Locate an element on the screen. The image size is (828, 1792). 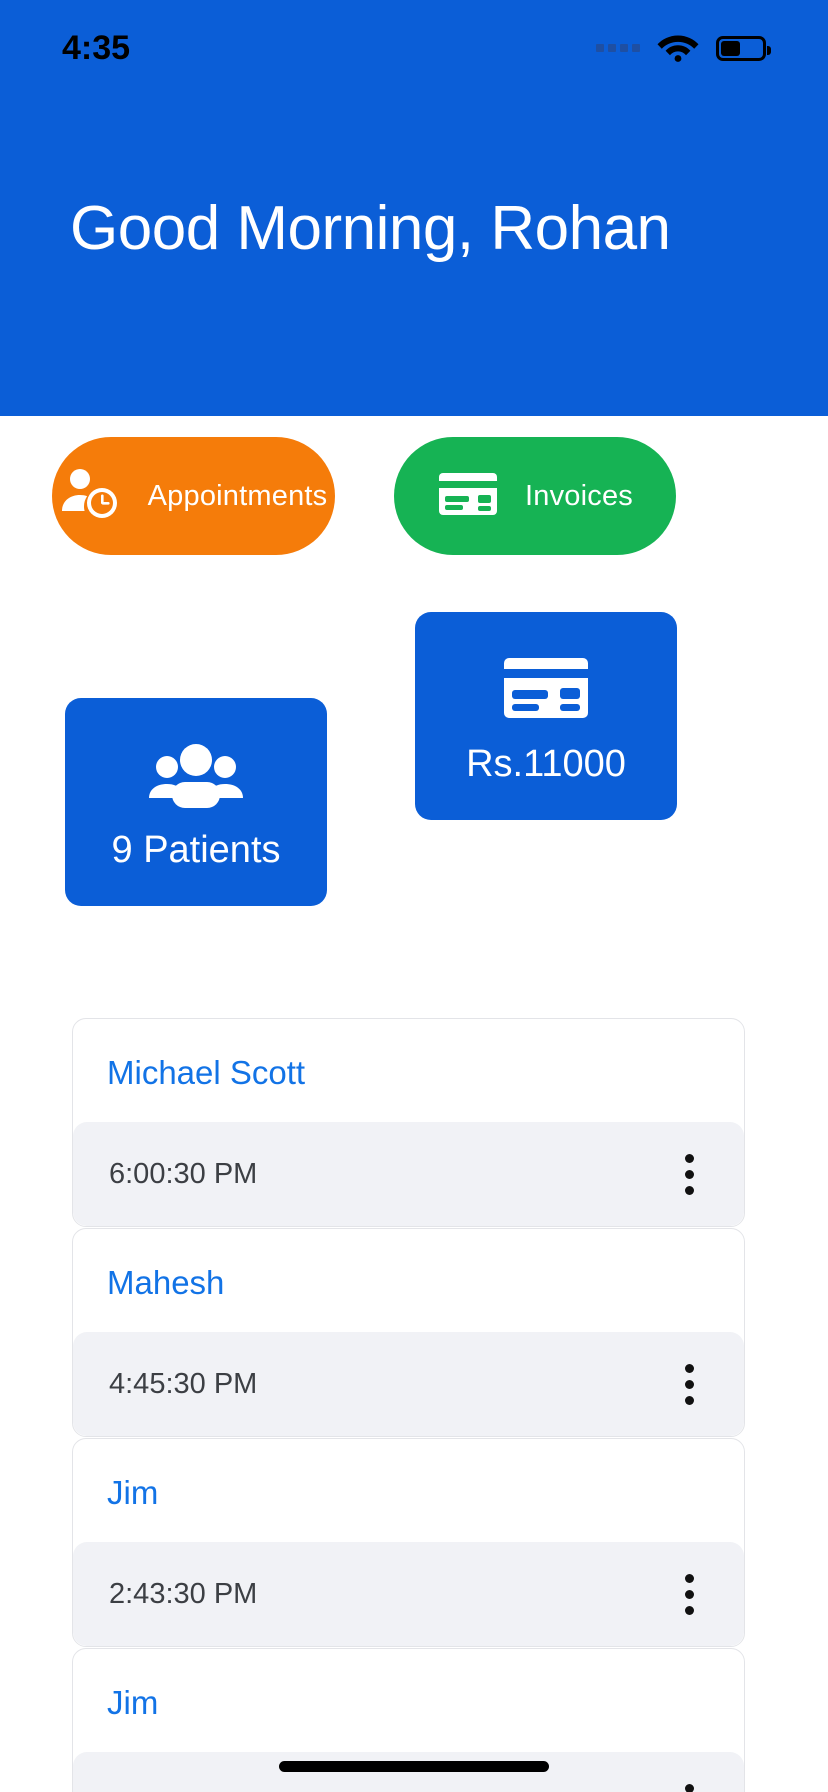
patients-count: 9 Patients is located at coordinates (196, 850).